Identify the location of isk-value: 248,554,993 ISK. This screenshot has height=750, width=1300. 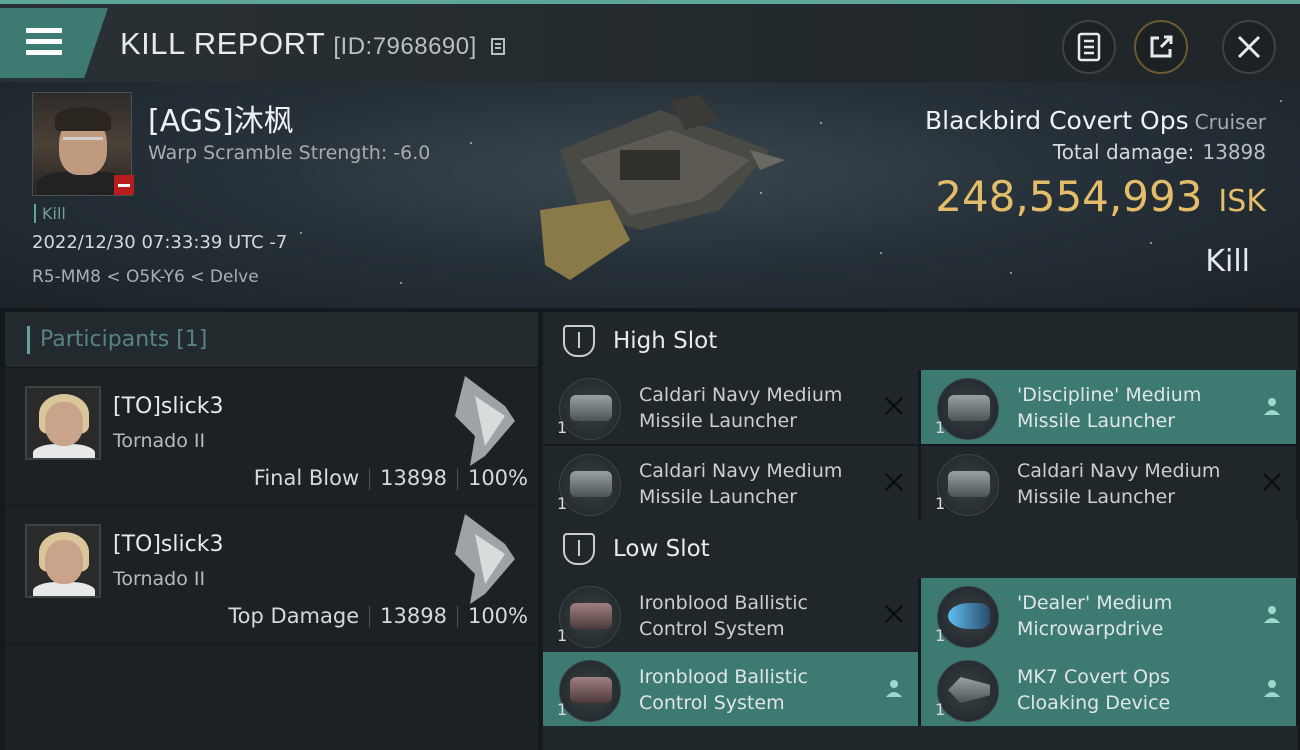
(1100, 196).